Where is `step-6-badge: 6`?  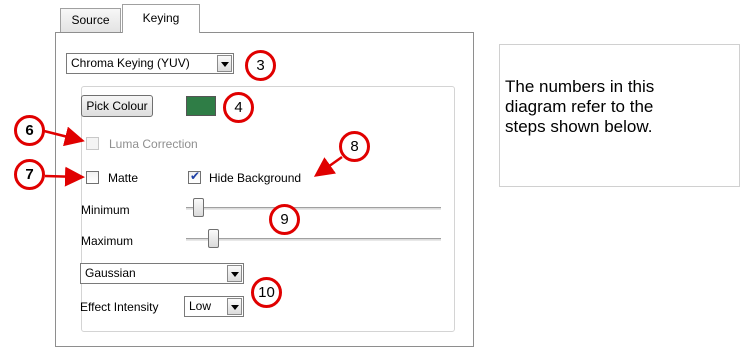 step-6-badge: 6 is located at coordinates (29, 130).